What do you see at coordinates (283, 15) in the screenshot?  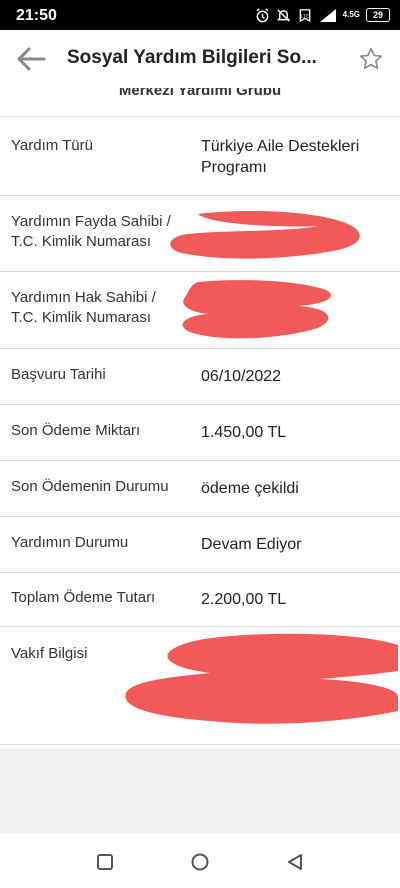 I see `mute-icon` at bounding box center [283, 15].